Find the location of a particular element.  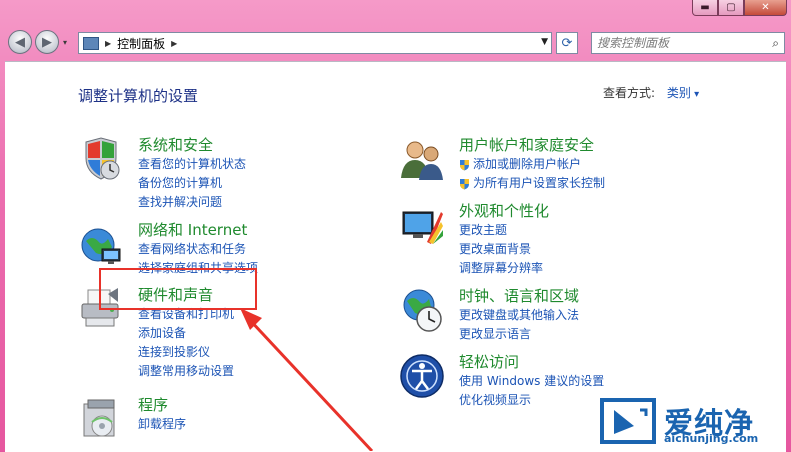

watermark-url: aichunjing.com is located at coordinates (711, 438).